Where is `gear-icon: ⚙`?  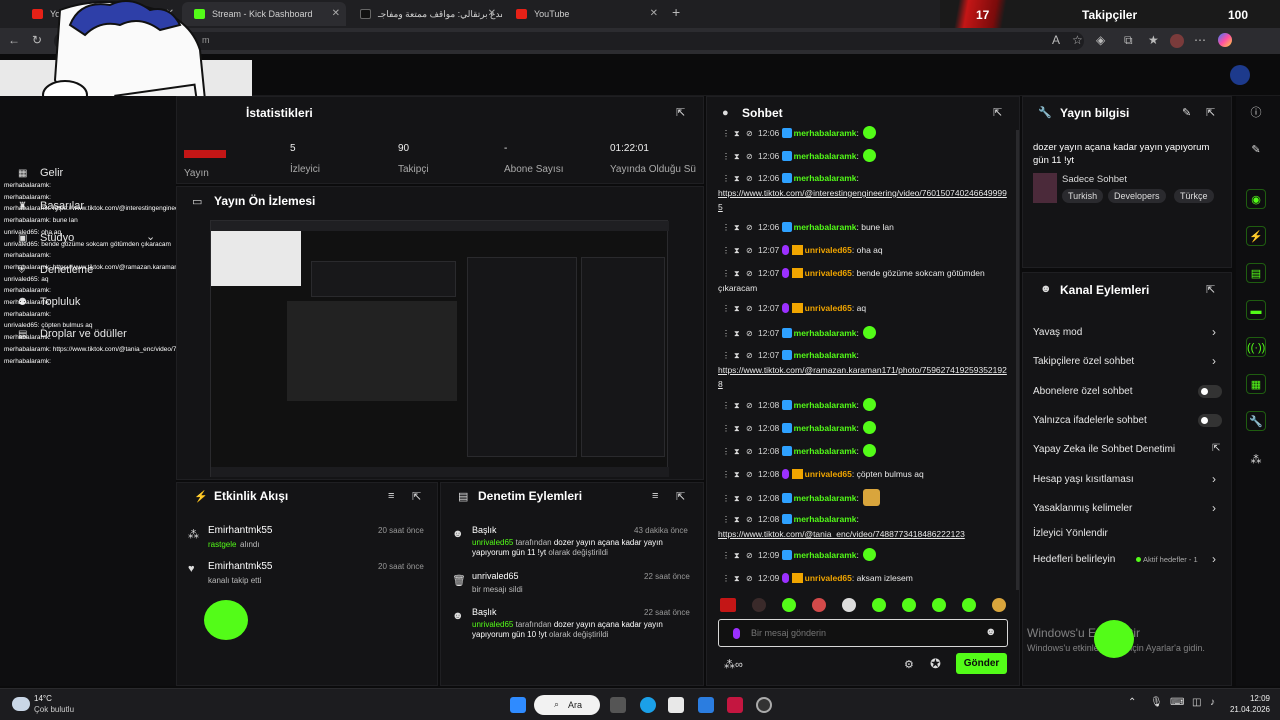 gear-icon: ⚙ is located at coordinates (909, 664).